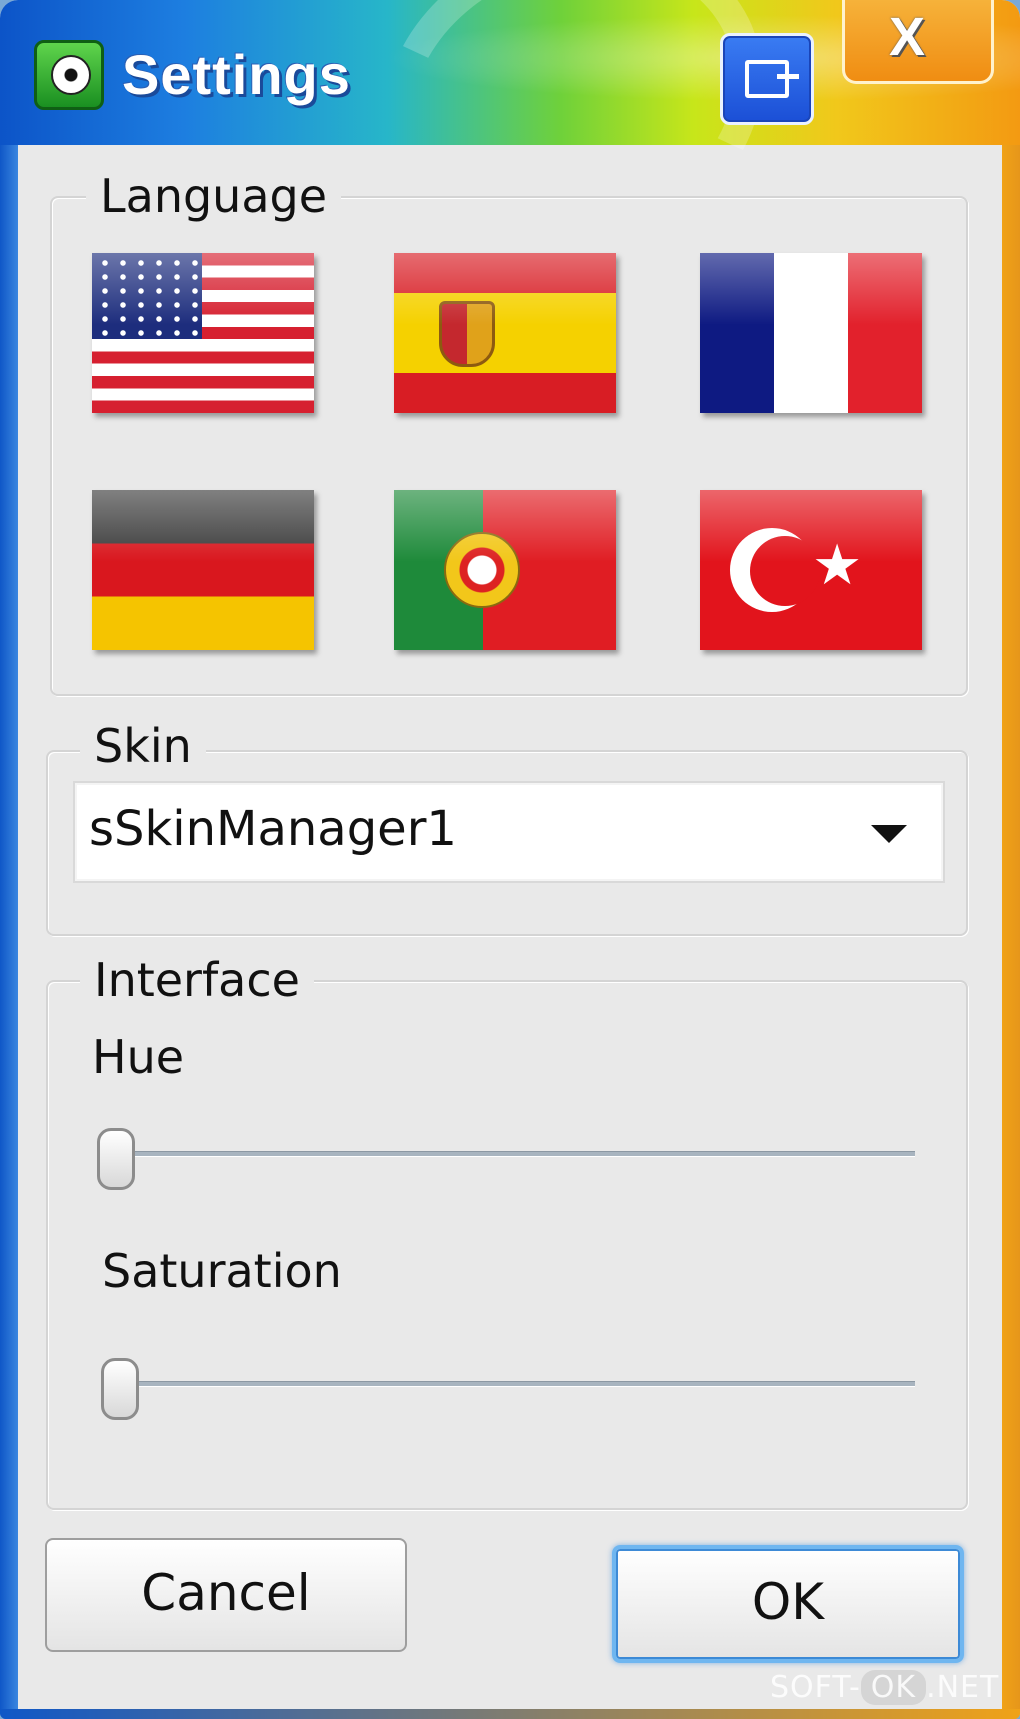 The height and width of the screenshot is (1719, 1020). I want to click on flag-portuguese, so click(505, 570).